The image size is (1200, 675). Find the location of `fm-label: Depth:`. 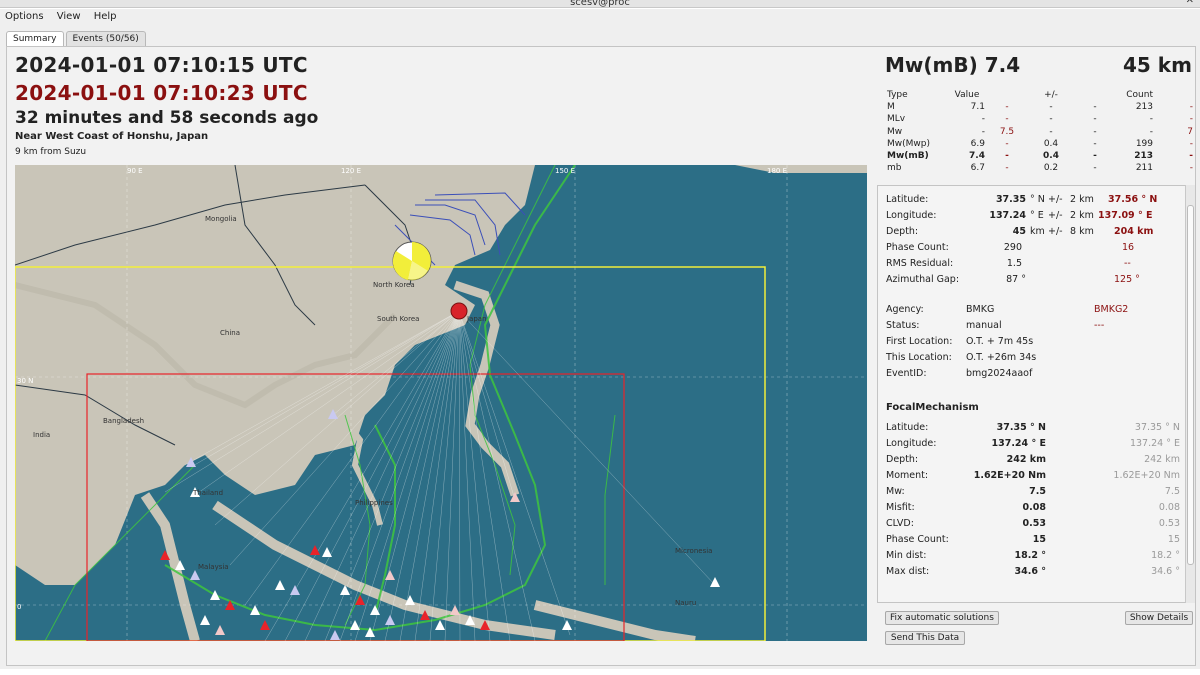

fm-label: Depth: is located at coordinates (902, 459).